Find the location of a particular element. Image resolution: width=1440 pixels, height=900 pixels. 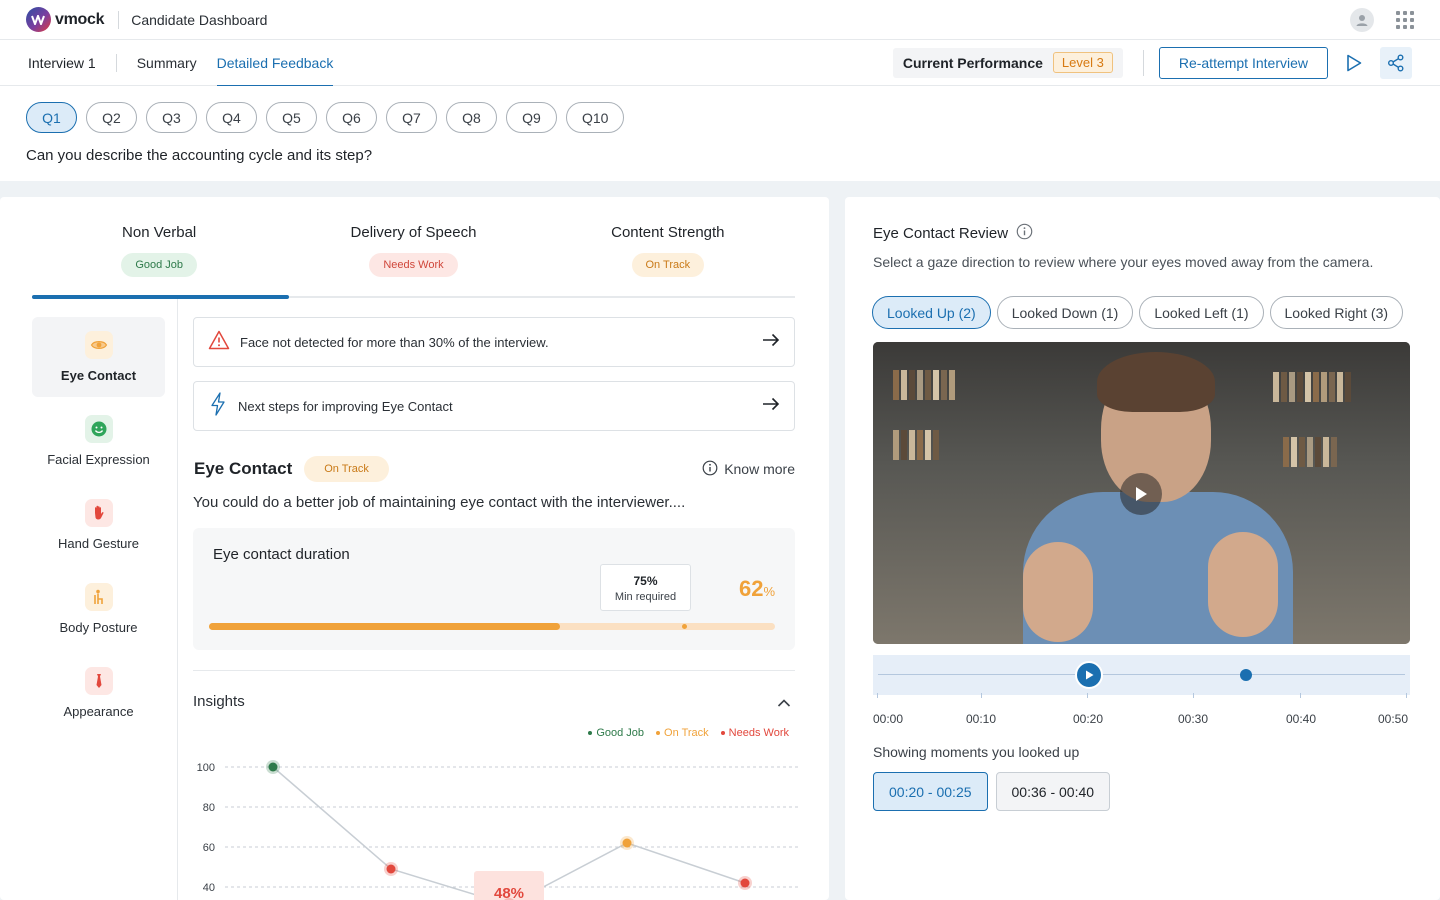

insights-divider is located at coordinates (494, 670).